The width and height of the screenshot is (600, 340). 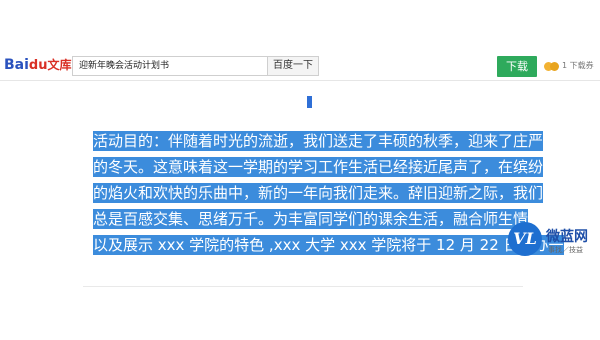 I want to click on search-button: 百度一下, so click(x=293, y=66).